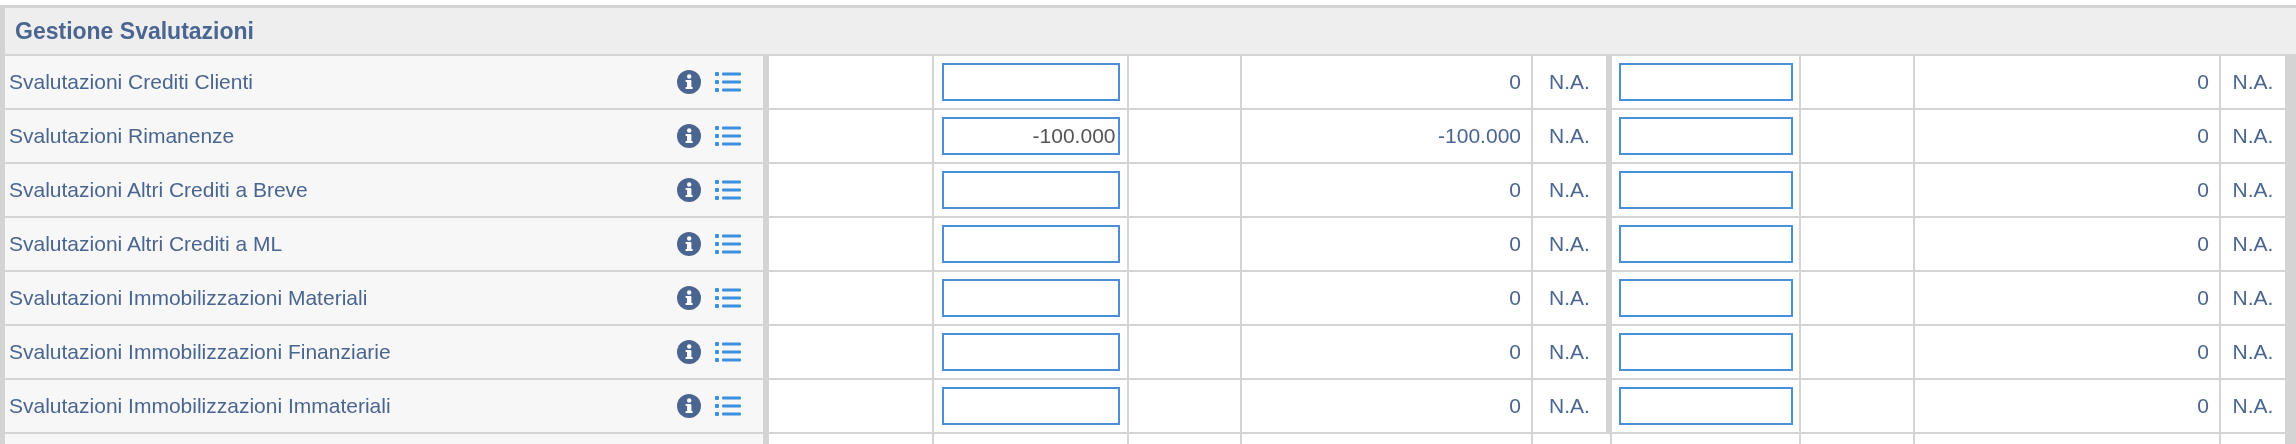 The width and height of the screenshot is (2296, 444). Describe the element at coordinates (158, 190) in the screenshot. I see `row-label: Svalutazioni Altri Crediti a Breve` at that location.